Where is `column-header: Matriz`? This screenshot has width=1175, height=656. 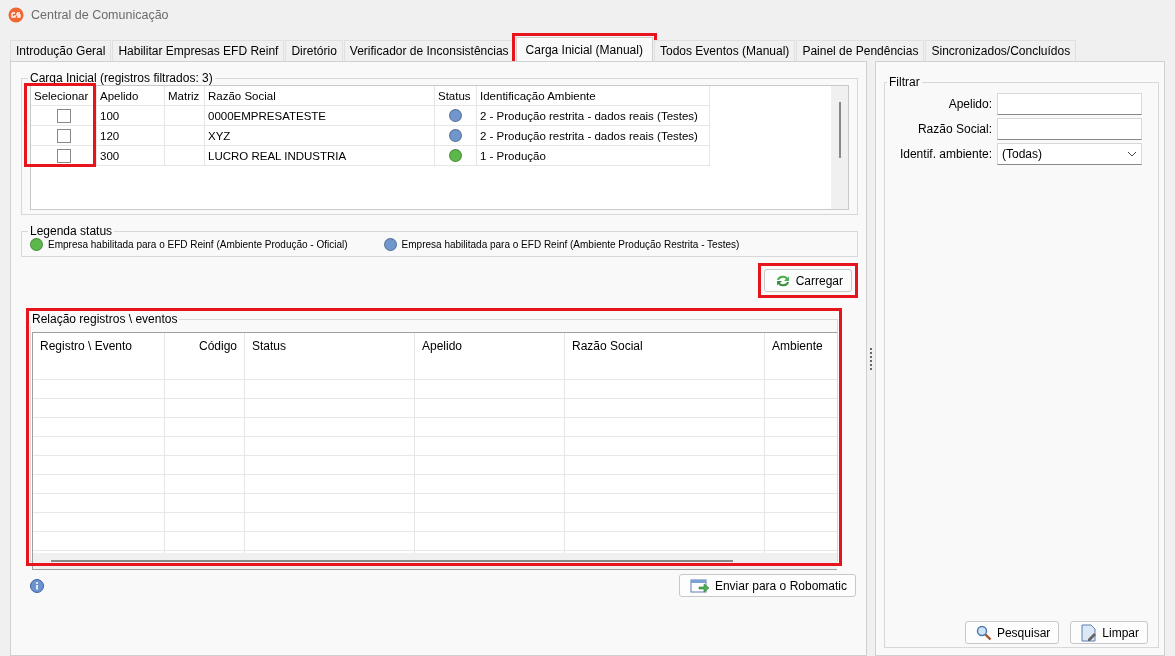 column-header: Matriz is located at coordinates (185, 96).